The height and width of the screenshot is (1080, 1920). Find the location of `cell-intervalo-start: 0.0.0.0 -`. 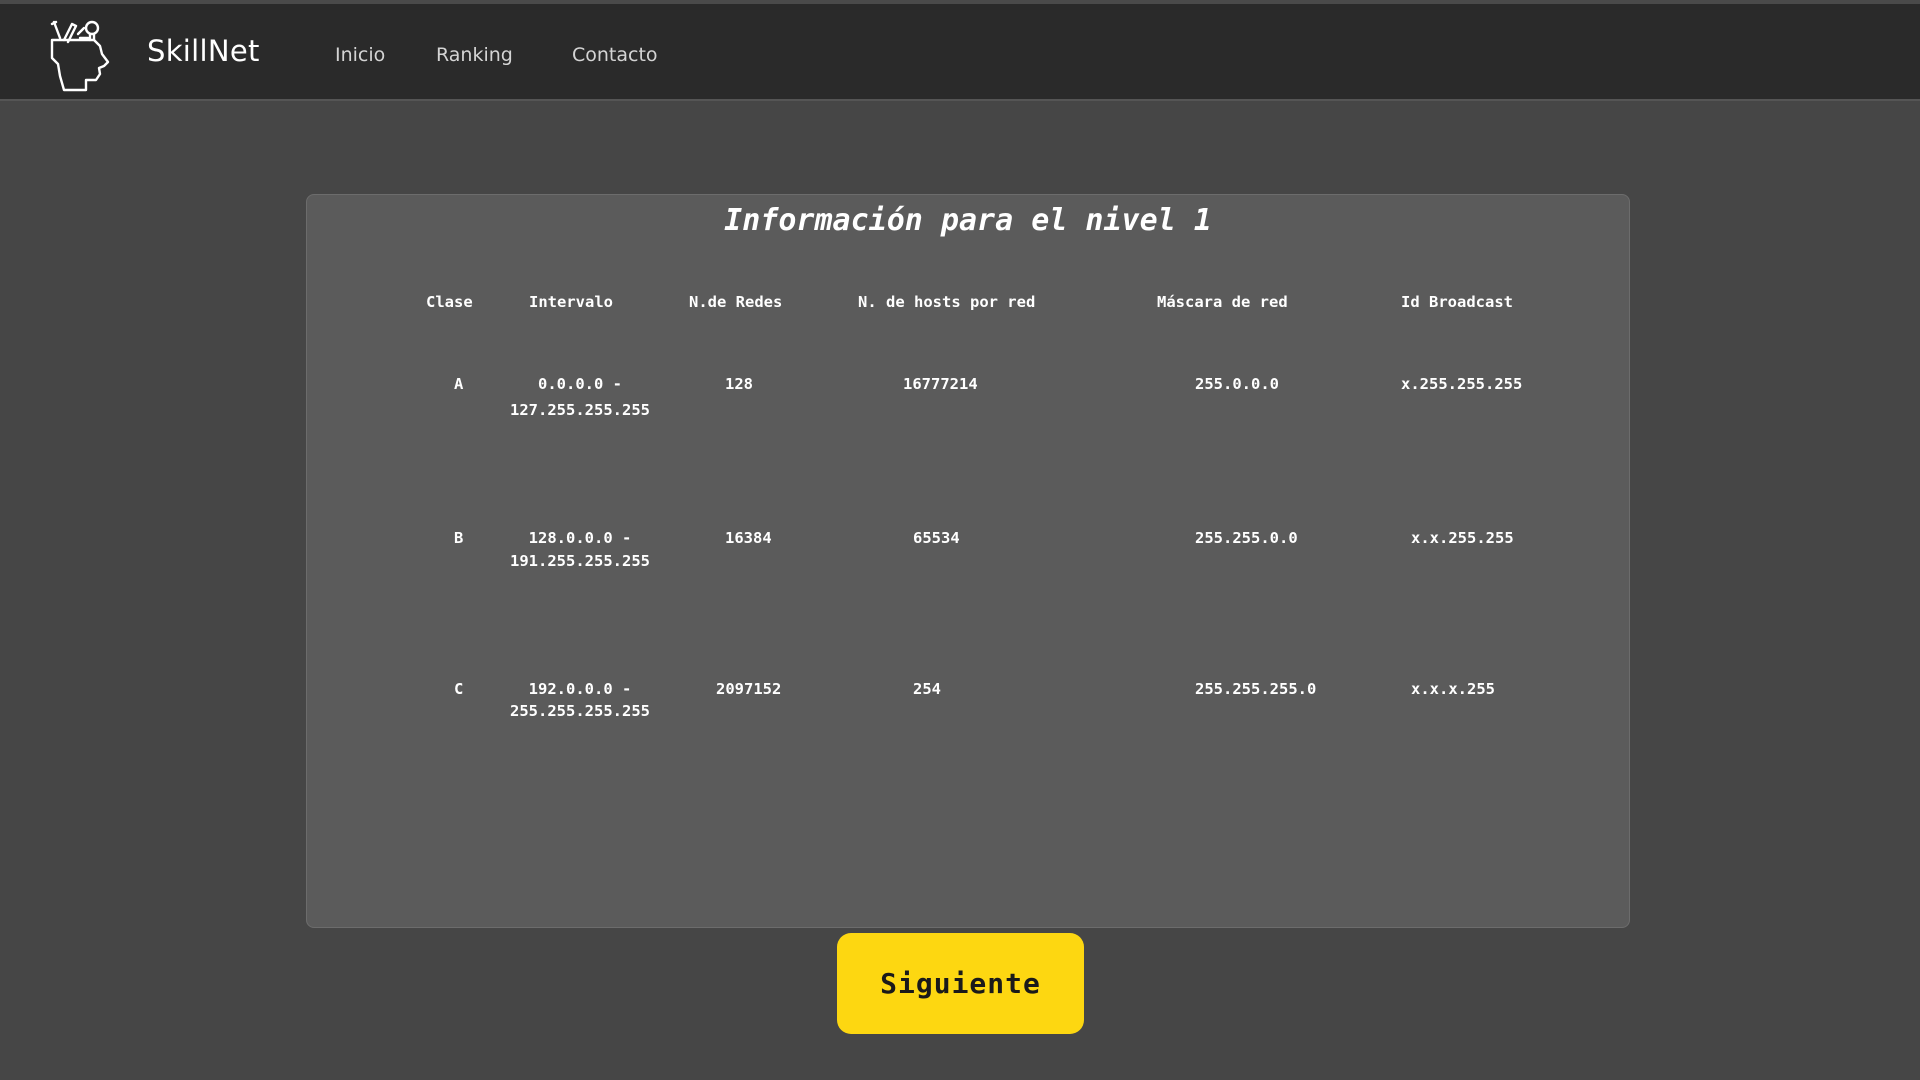

cell-intervalo-start: 0.0.0.0 - is located at coordinates (580, 384).